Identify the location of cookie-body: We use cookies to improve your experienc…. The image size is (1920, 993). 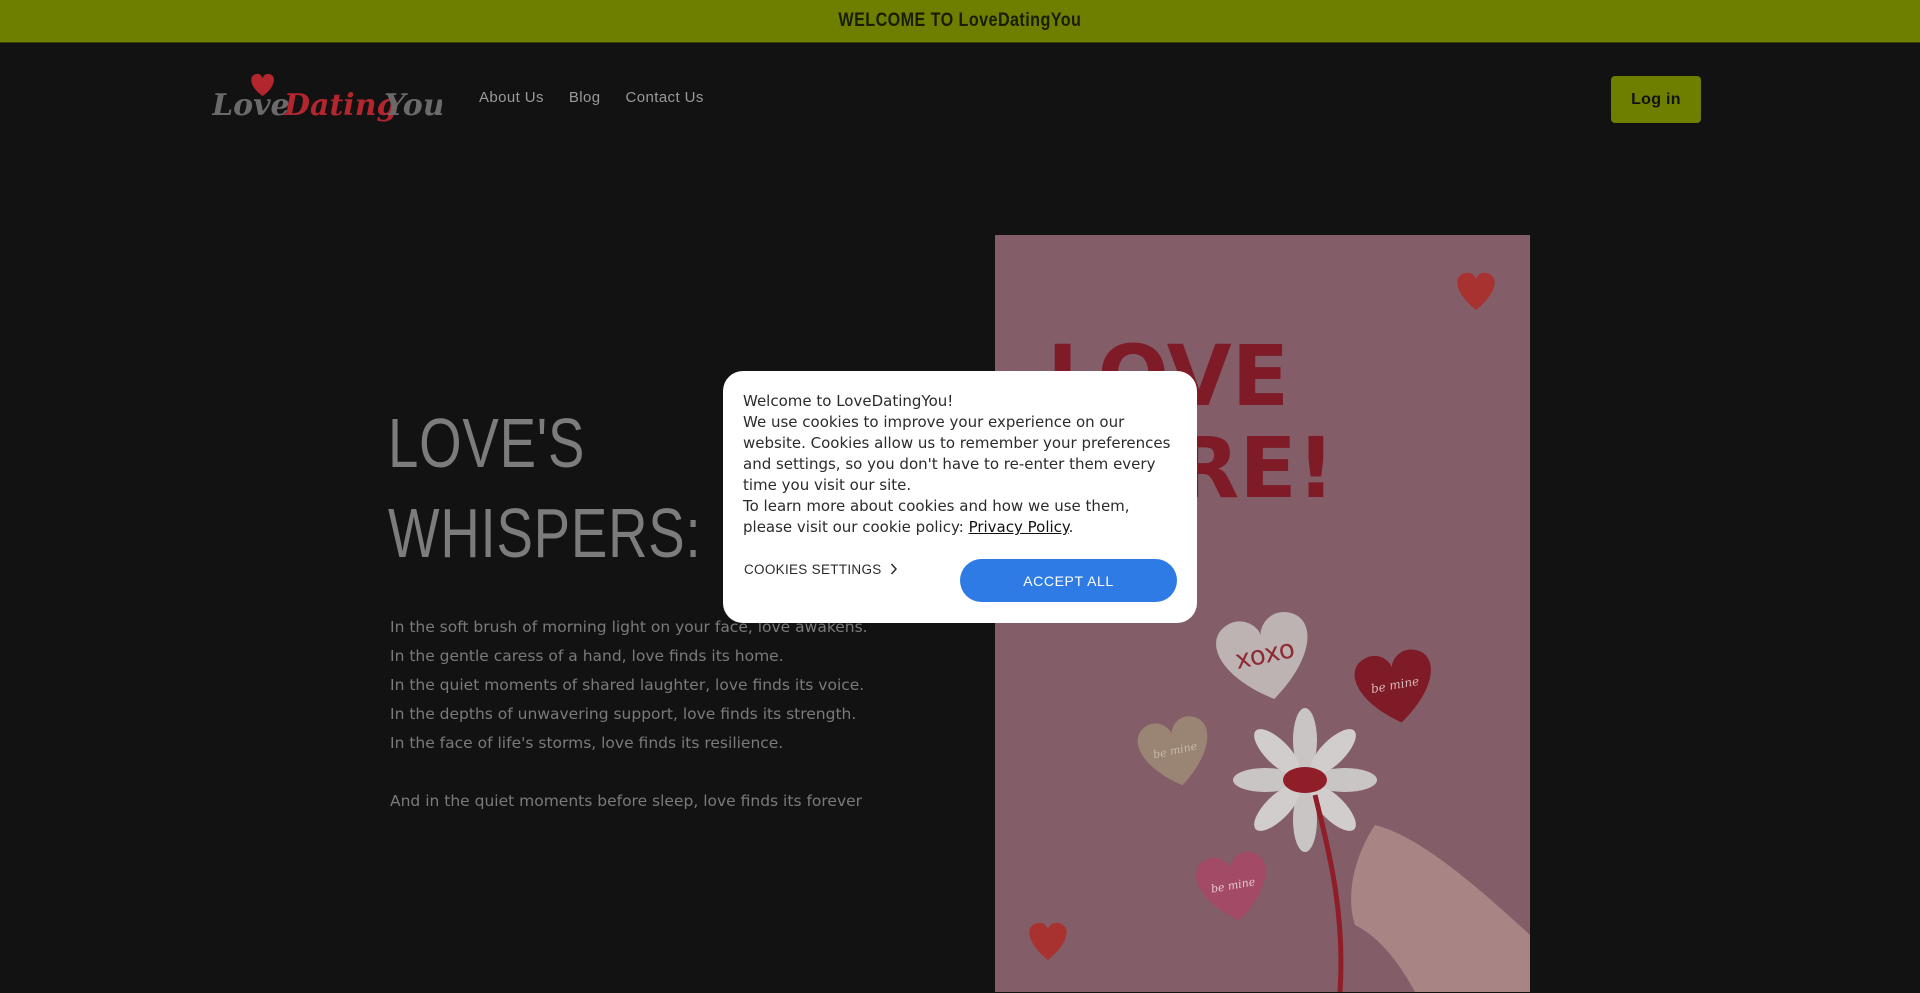
(957, 453).